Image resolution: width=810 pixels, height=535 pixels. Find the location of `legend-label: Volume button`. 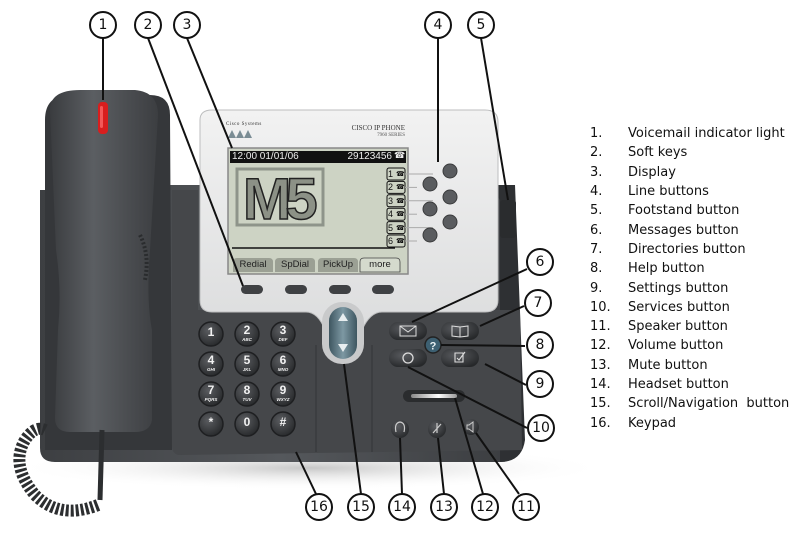

legend-label: Volume button is located at coordinates (676, 346).